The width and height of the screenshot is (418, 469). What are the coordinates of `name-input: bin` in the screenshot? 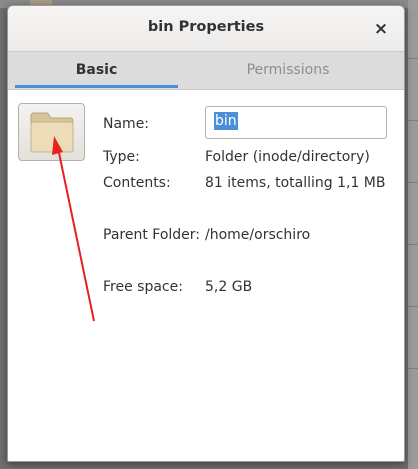 It's located at (296, 122).